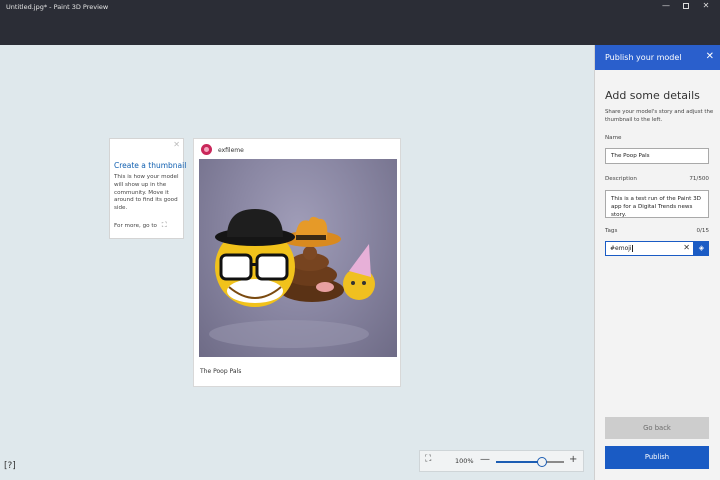 The width and height of the screenshot is (720, 480). I want to click on add-tag-button: ◈, so click(701, 248).